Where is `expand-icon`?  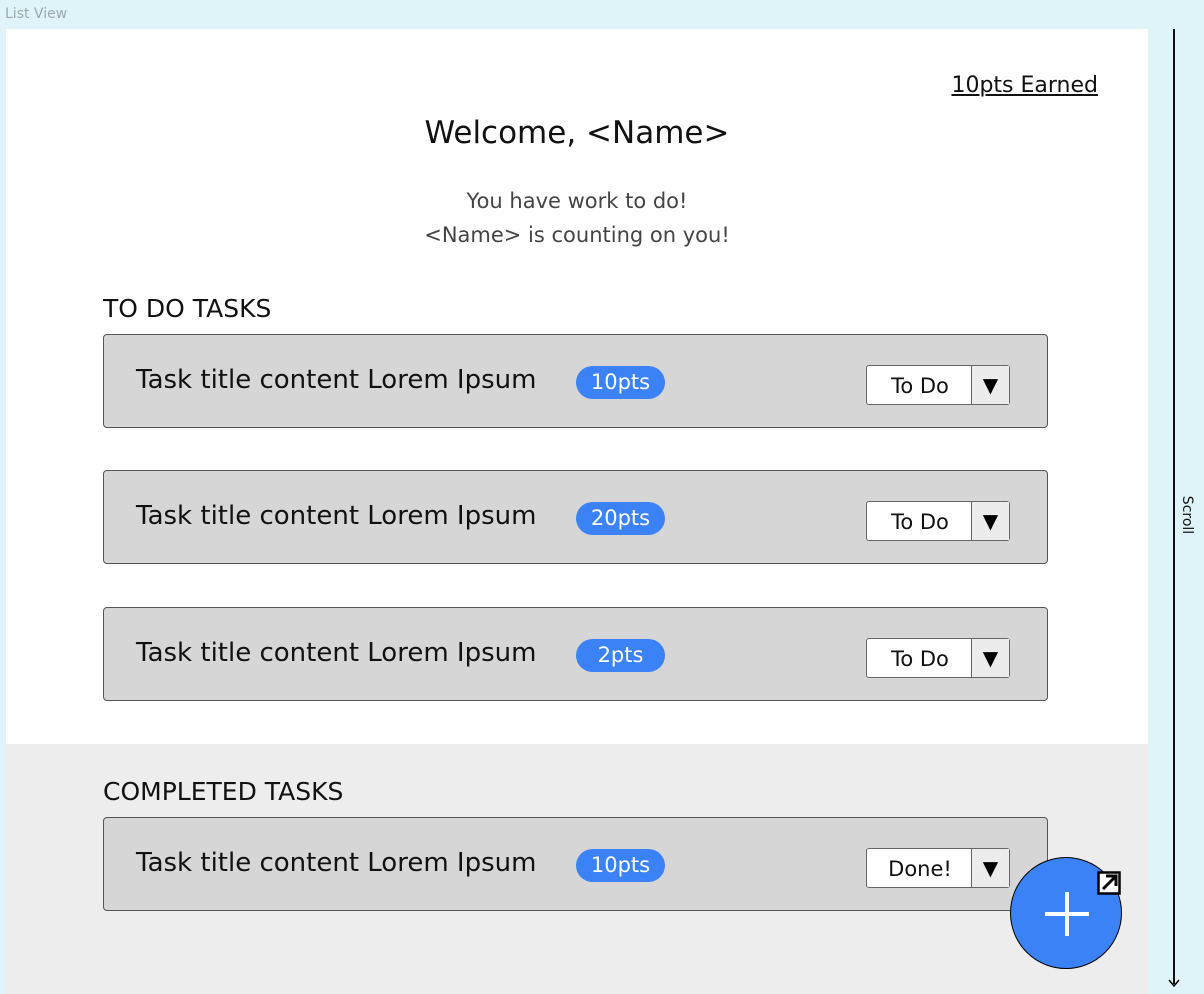 expand-icon is located at coordinates (1109, 883).